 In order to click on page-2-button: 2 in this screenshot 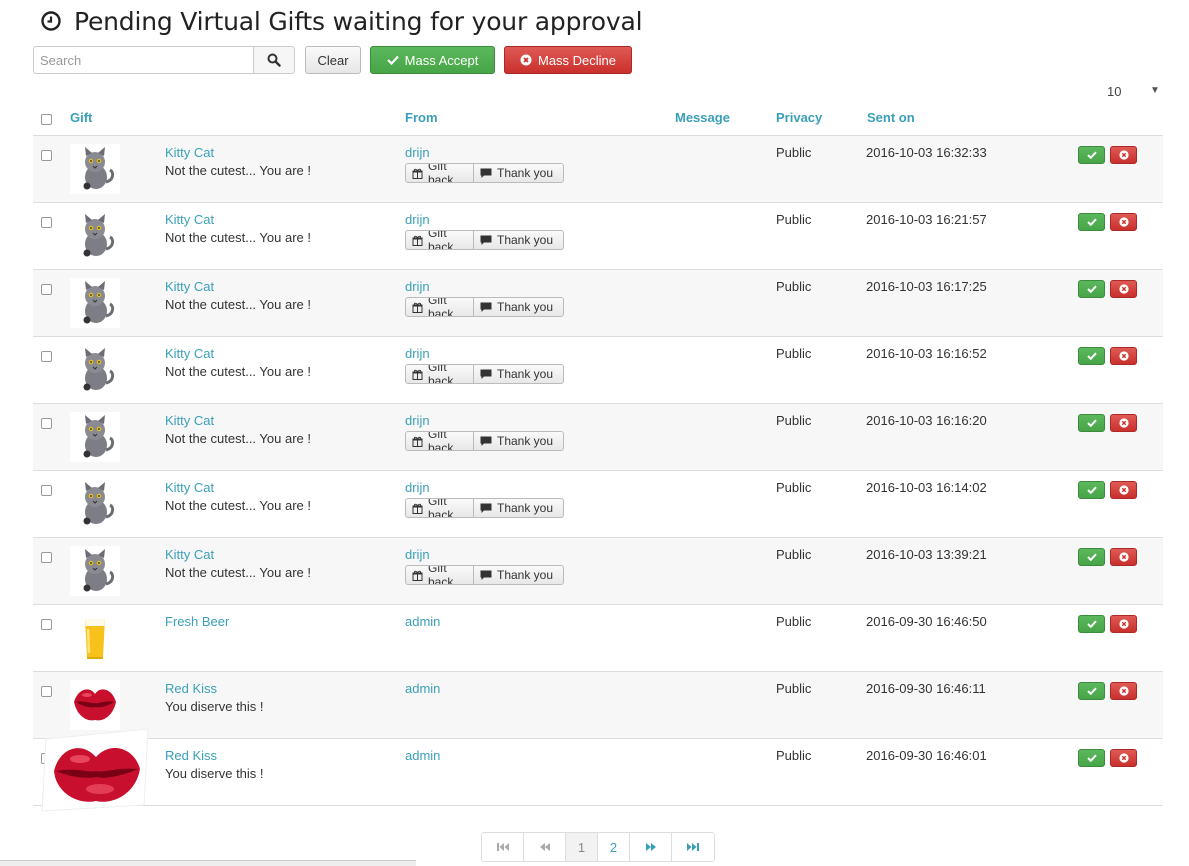, I will do `click(614, 847)`.